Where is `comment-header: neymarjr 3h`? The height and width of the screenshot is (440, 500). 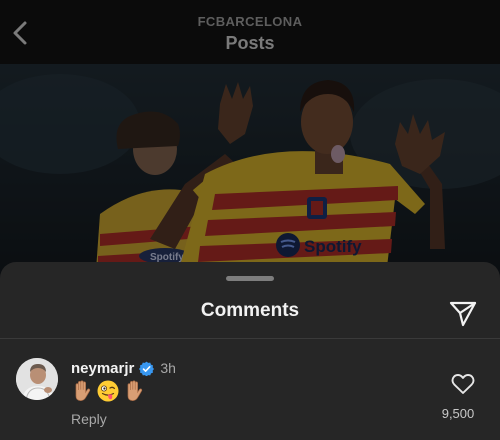
comment-header: neymarjr 3h is located at coordinates (123, 368).